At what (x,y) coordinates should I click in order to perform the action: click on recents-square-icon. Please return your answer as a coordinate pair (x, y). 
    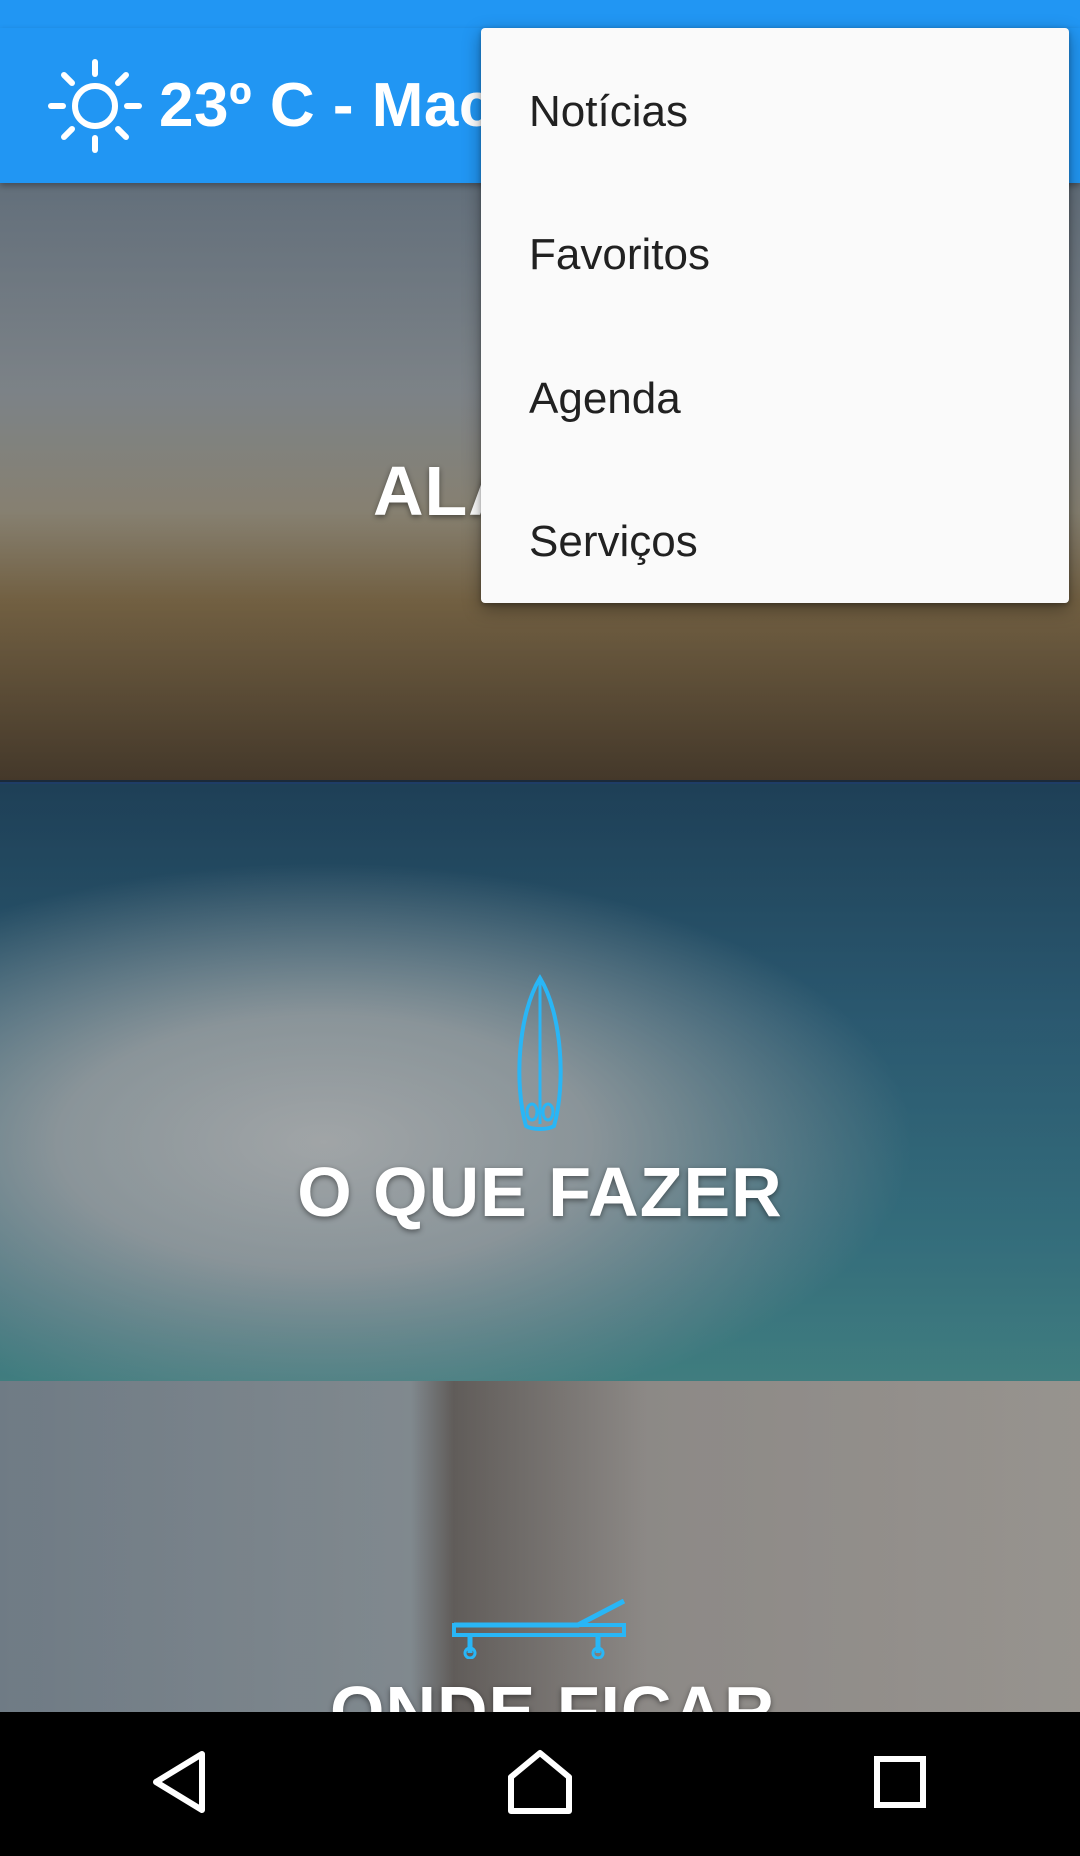
    Looking at the image, I should click on (900, 1784).